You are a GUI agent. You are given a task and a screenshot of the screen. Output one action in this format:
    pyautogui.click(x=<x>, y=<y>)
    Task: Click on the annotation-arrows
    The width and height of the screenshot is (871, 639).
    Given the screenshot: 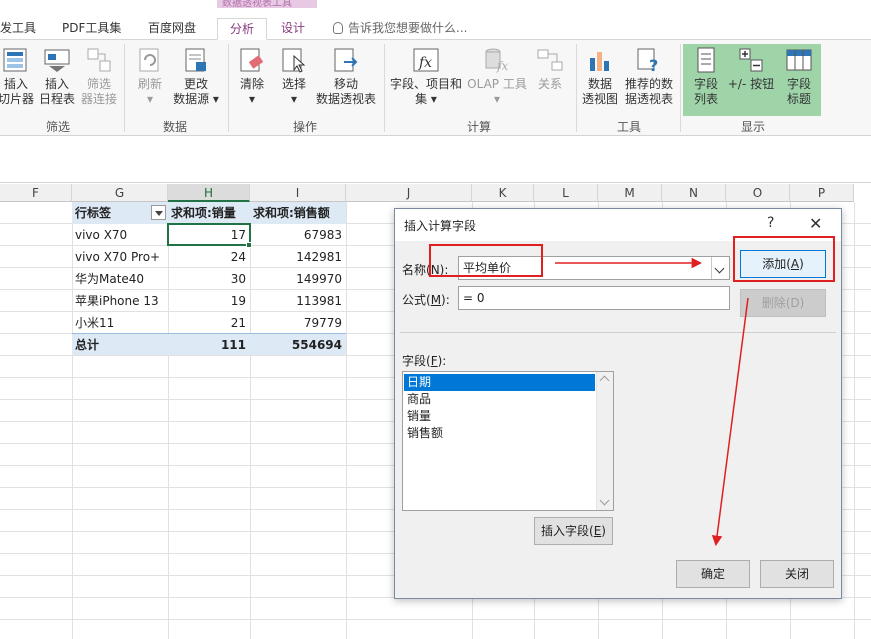 What is the action you would take?
    pyautogui.click(x=652, y=402)
    